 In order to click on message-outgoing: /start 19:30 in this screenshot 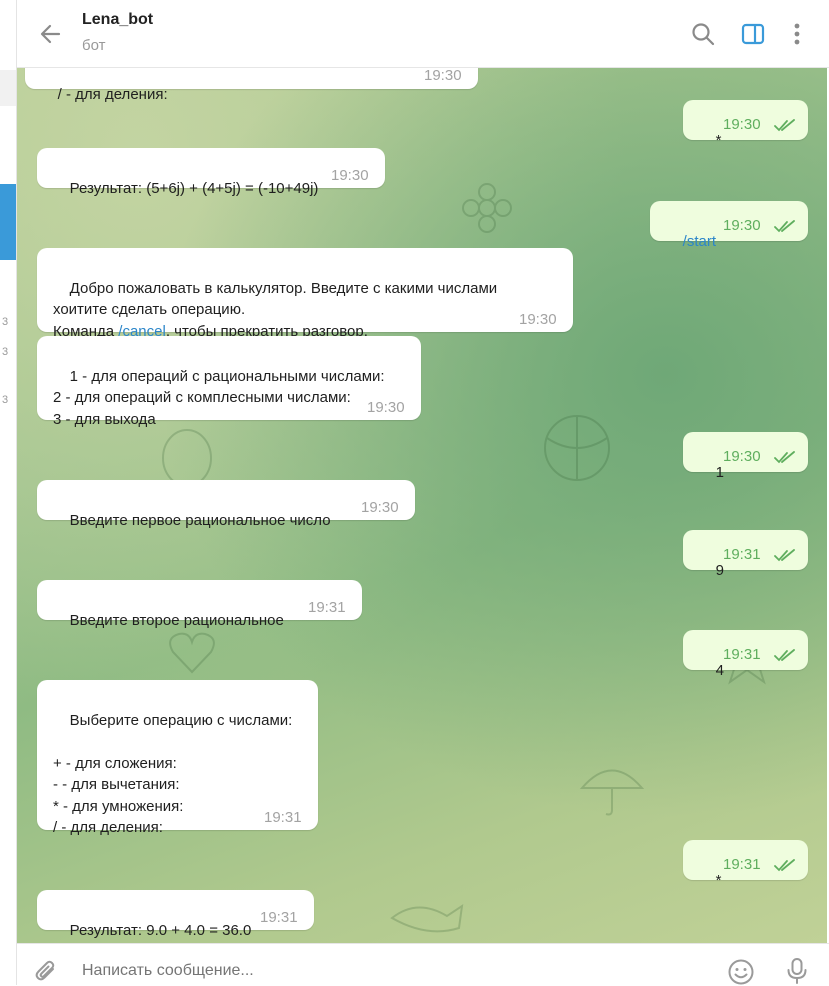, I will do `click(729, 225)`.